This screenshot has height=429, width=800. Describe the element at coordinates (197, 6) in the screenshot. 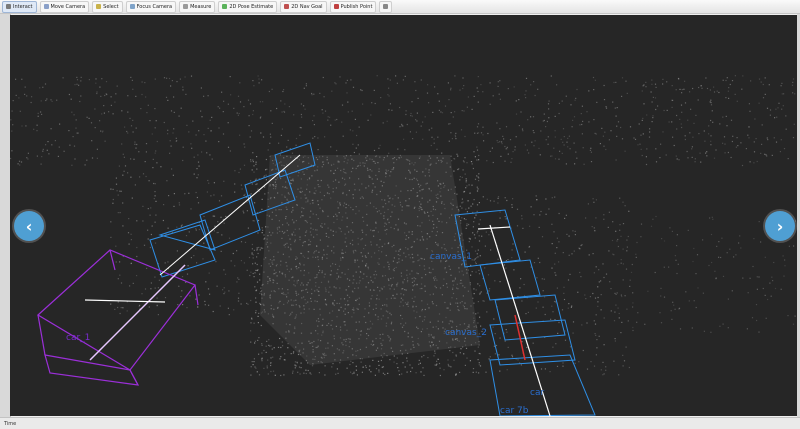

I see `measure-tool-button: Measure` at that location.